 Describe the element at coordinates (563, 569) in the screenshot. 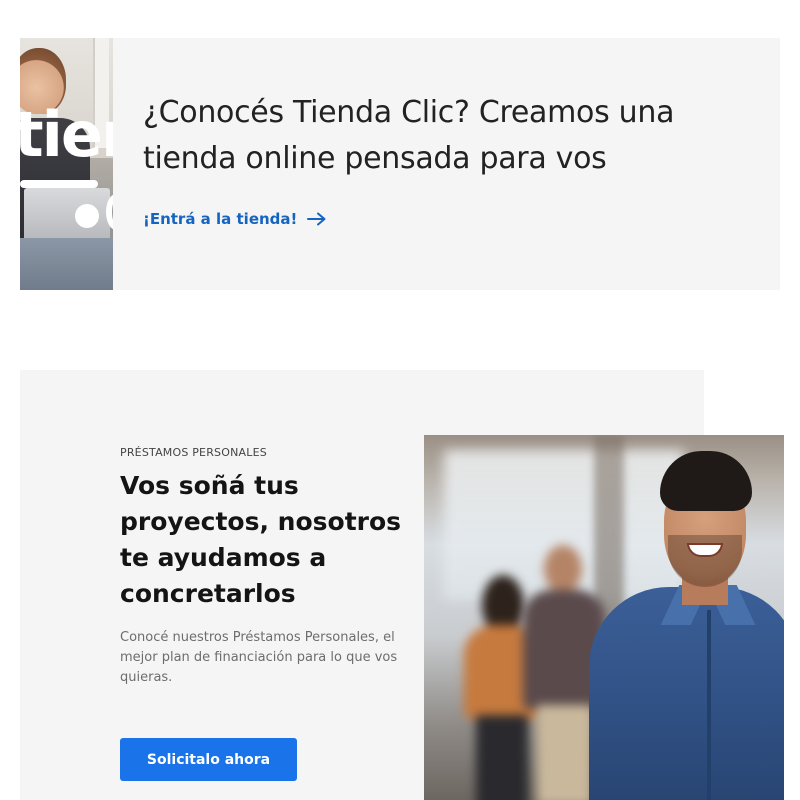

I see `photo-bg-man-head` at that location.